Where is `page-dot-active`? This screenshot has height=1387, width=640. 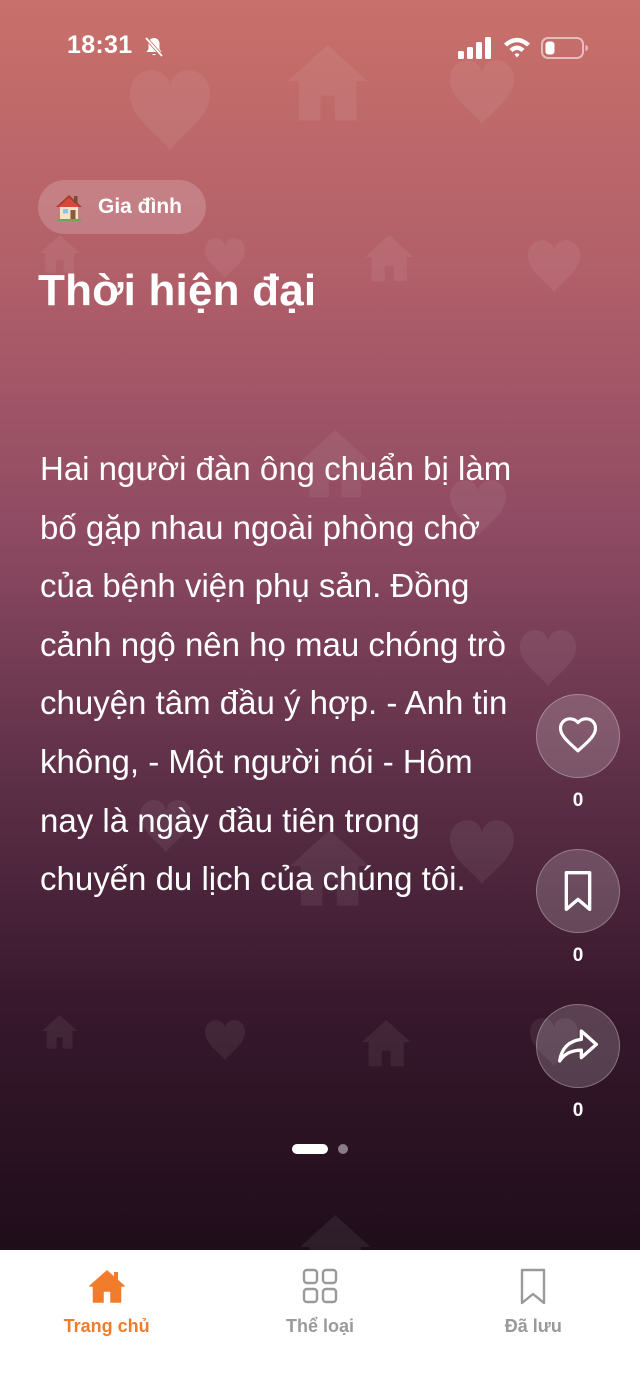
page-dot-active is located at coordinates (310, 1149).